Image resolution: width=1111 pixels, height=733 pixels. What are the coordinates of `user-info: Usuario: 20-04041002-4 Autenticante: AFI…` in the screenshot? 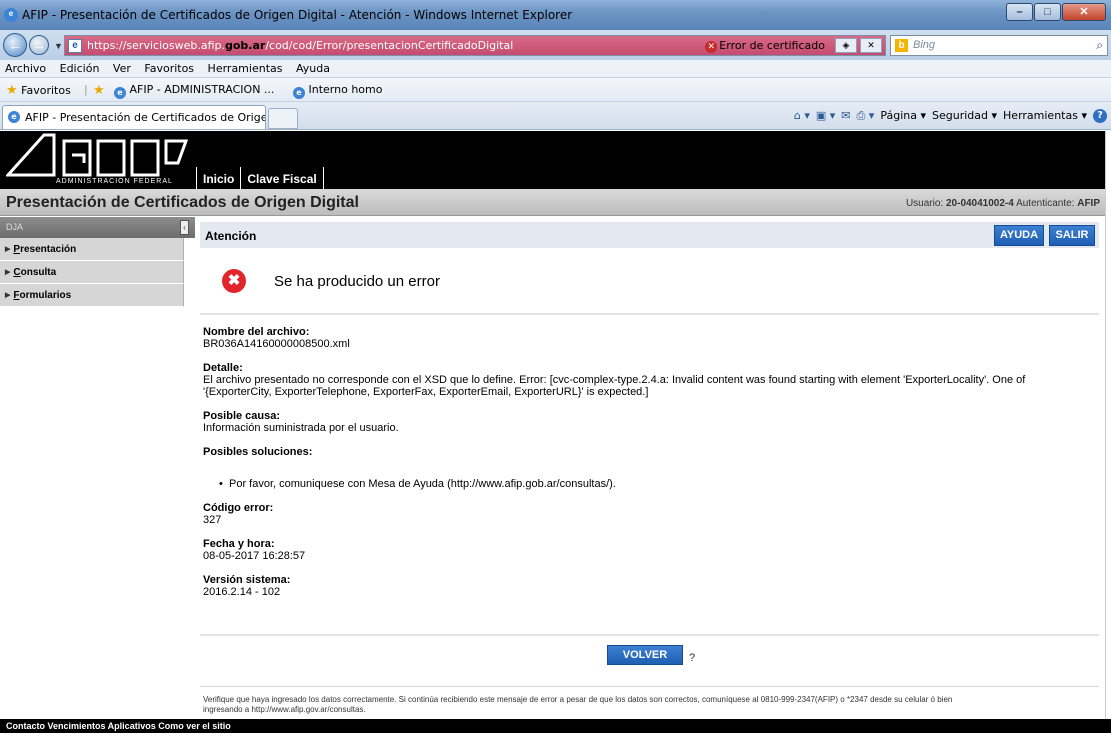 It's located at (1002, 203).